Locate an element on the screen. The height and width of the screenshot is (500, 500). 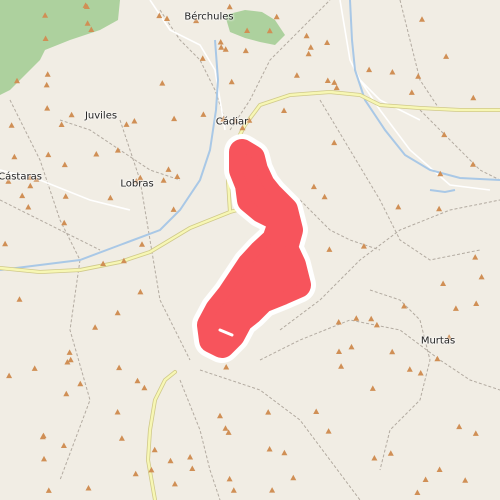
place-label-murtas: Murtas is located at coordinates (438, 341).